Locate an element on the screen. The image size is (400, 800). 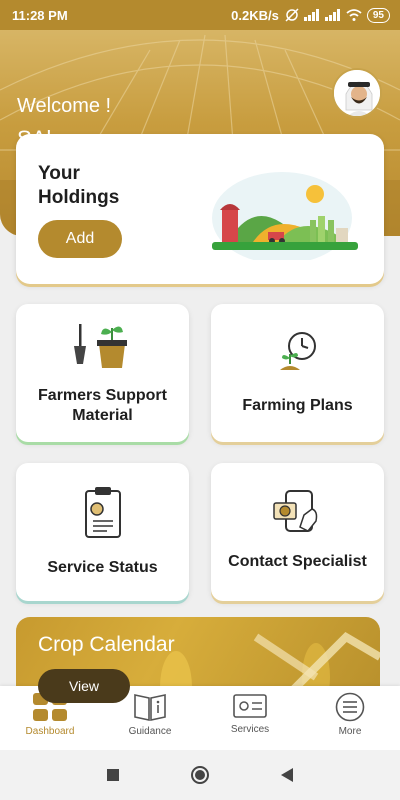
avatar is located at coordinates (357, 93).